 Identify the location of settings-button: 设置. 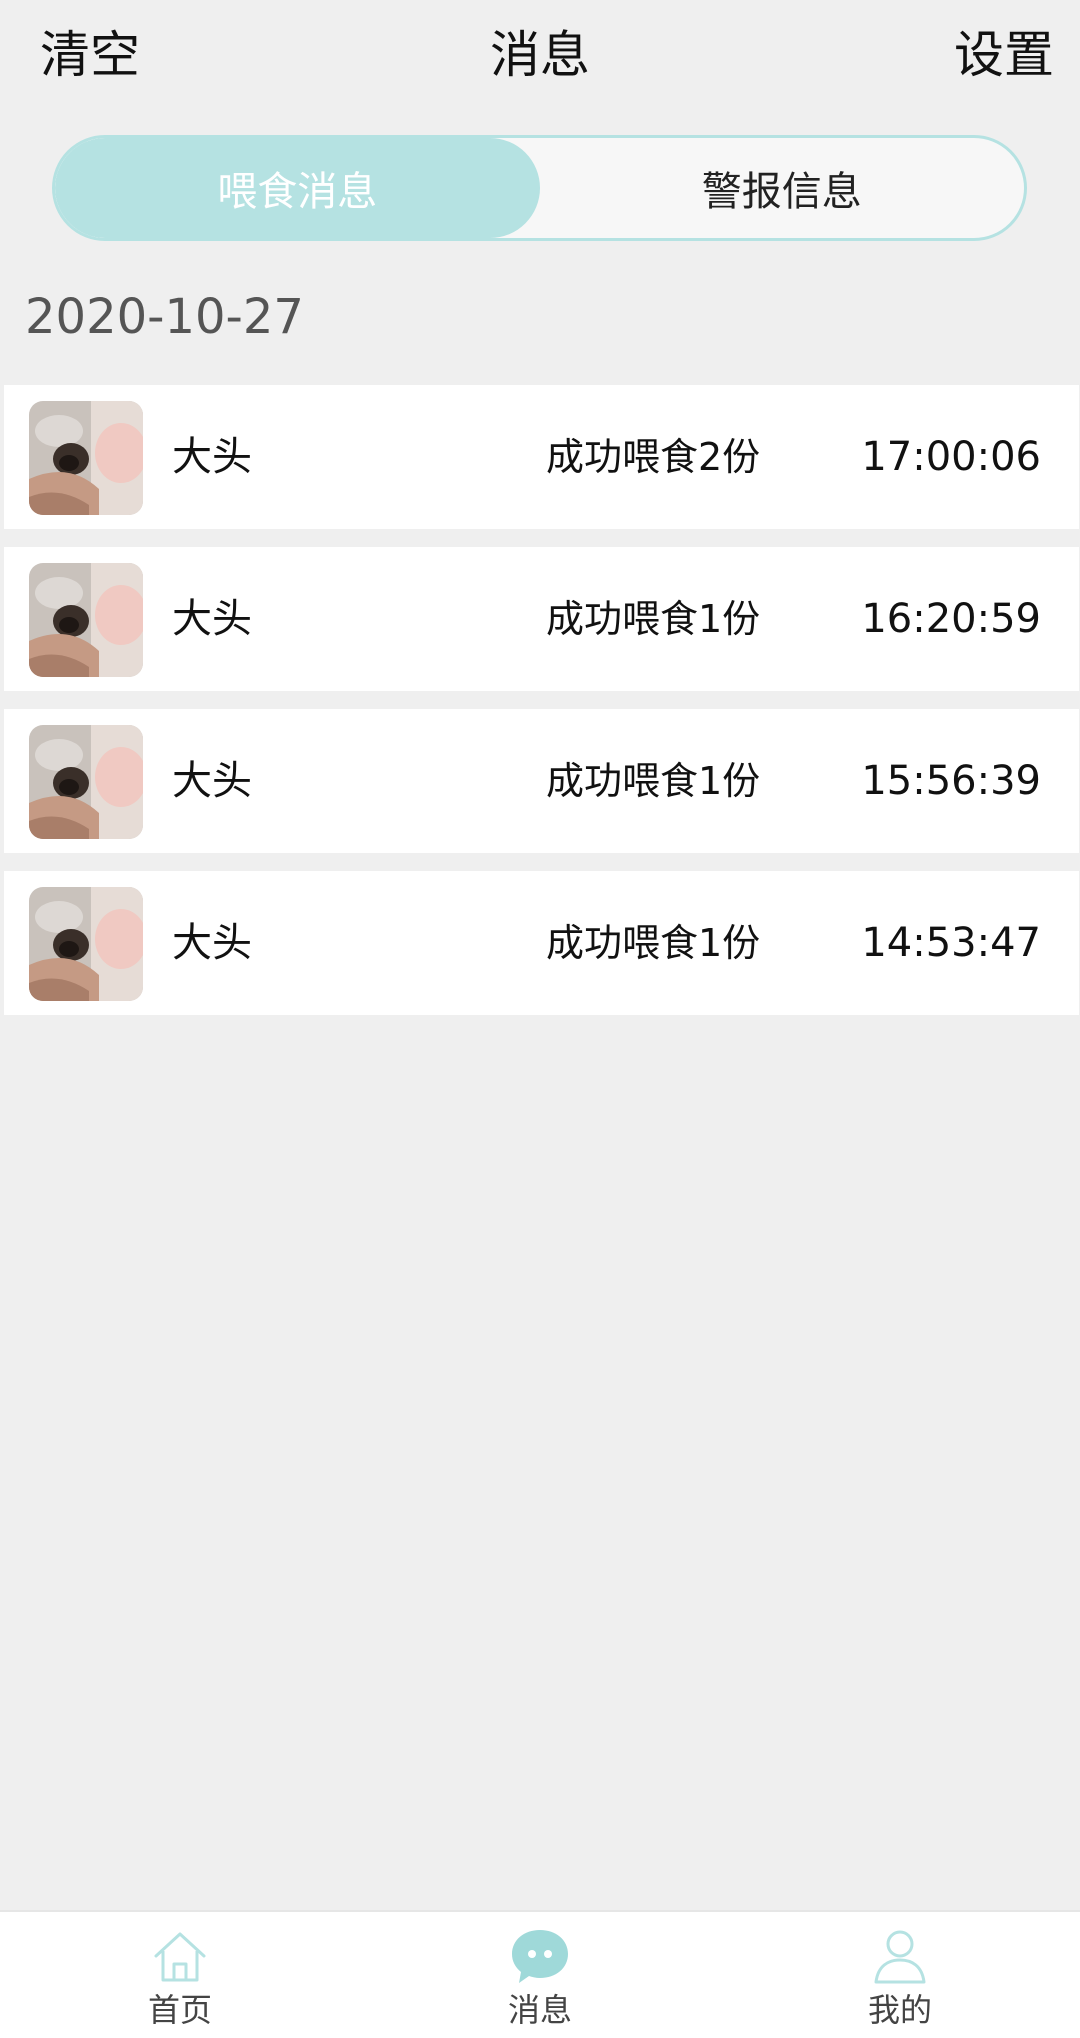
(1004, 55).